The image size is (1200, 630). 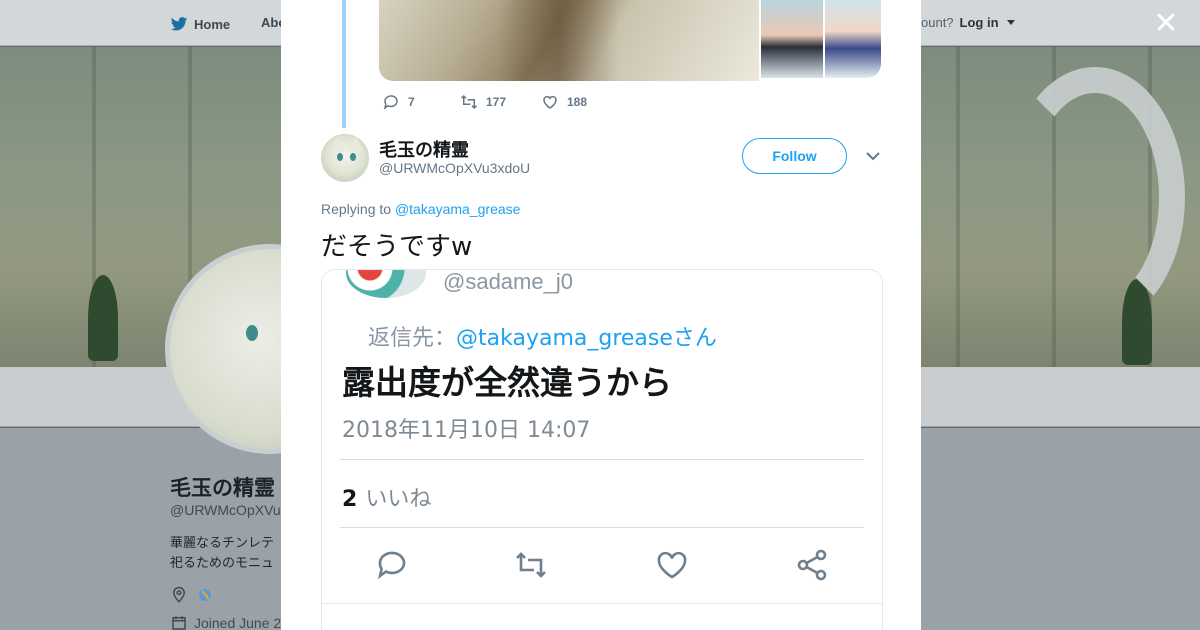 I want to click on replying-prefix: Replying to, so click(x=356, y=209).